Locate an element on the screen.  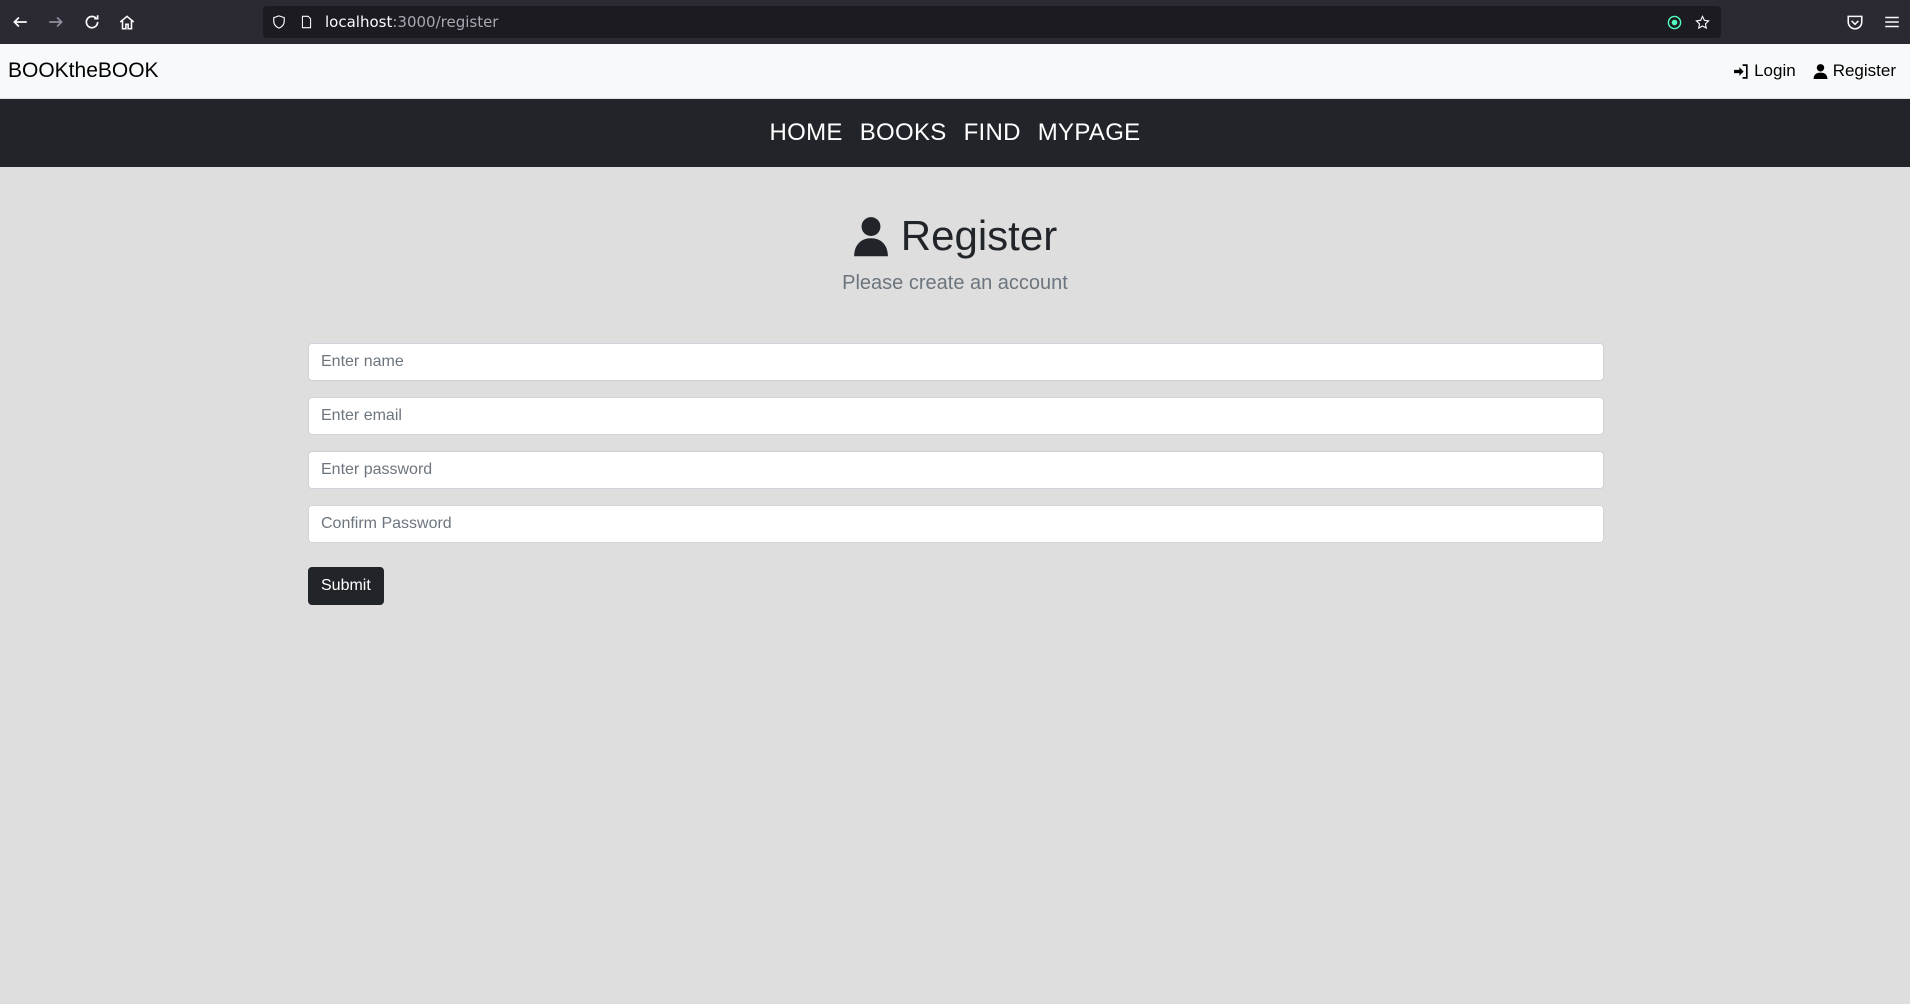
back-icon is located at coordinates (20, 22).